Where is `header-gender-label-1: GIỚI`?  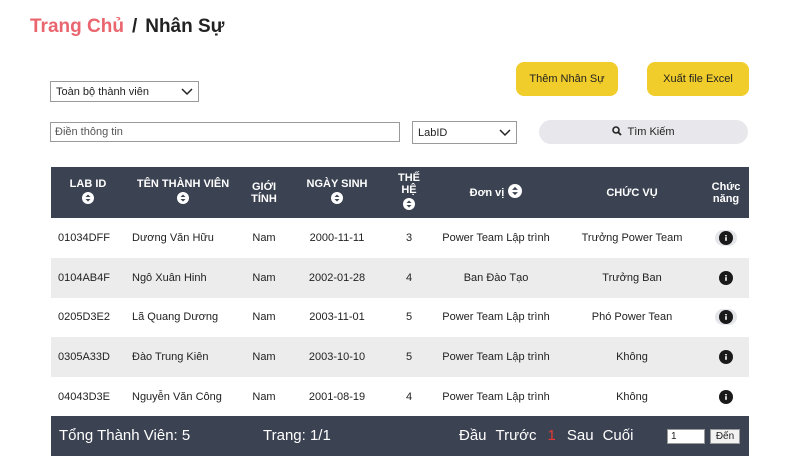 header-gender-label-1: GIỚI is located at coordinates (264, 186).